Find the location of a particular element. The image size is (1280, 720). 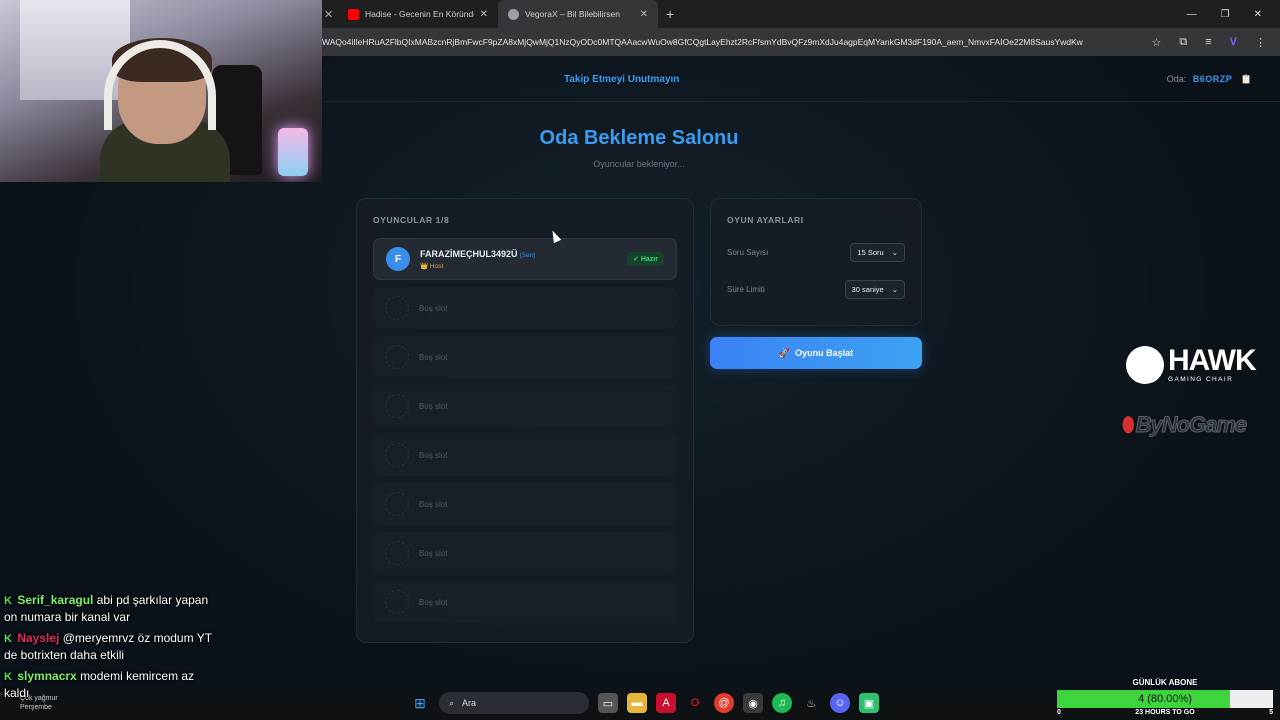

globe-icon is located at coordinates (513, 14).